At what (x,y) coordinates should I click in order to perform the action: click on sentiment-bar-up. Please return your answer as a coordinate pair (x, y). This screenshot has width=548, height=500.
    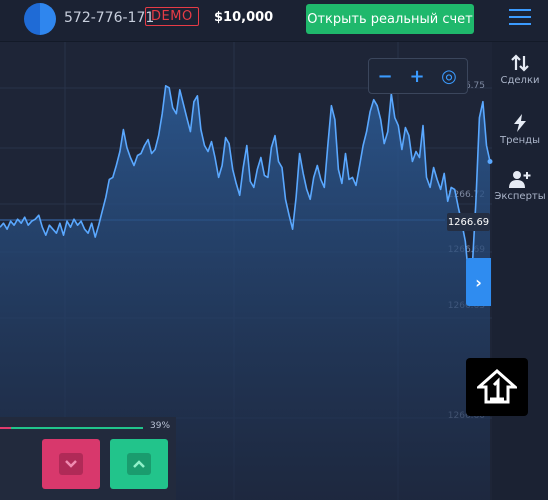
    Looking at the image, I should click on (77, 428).